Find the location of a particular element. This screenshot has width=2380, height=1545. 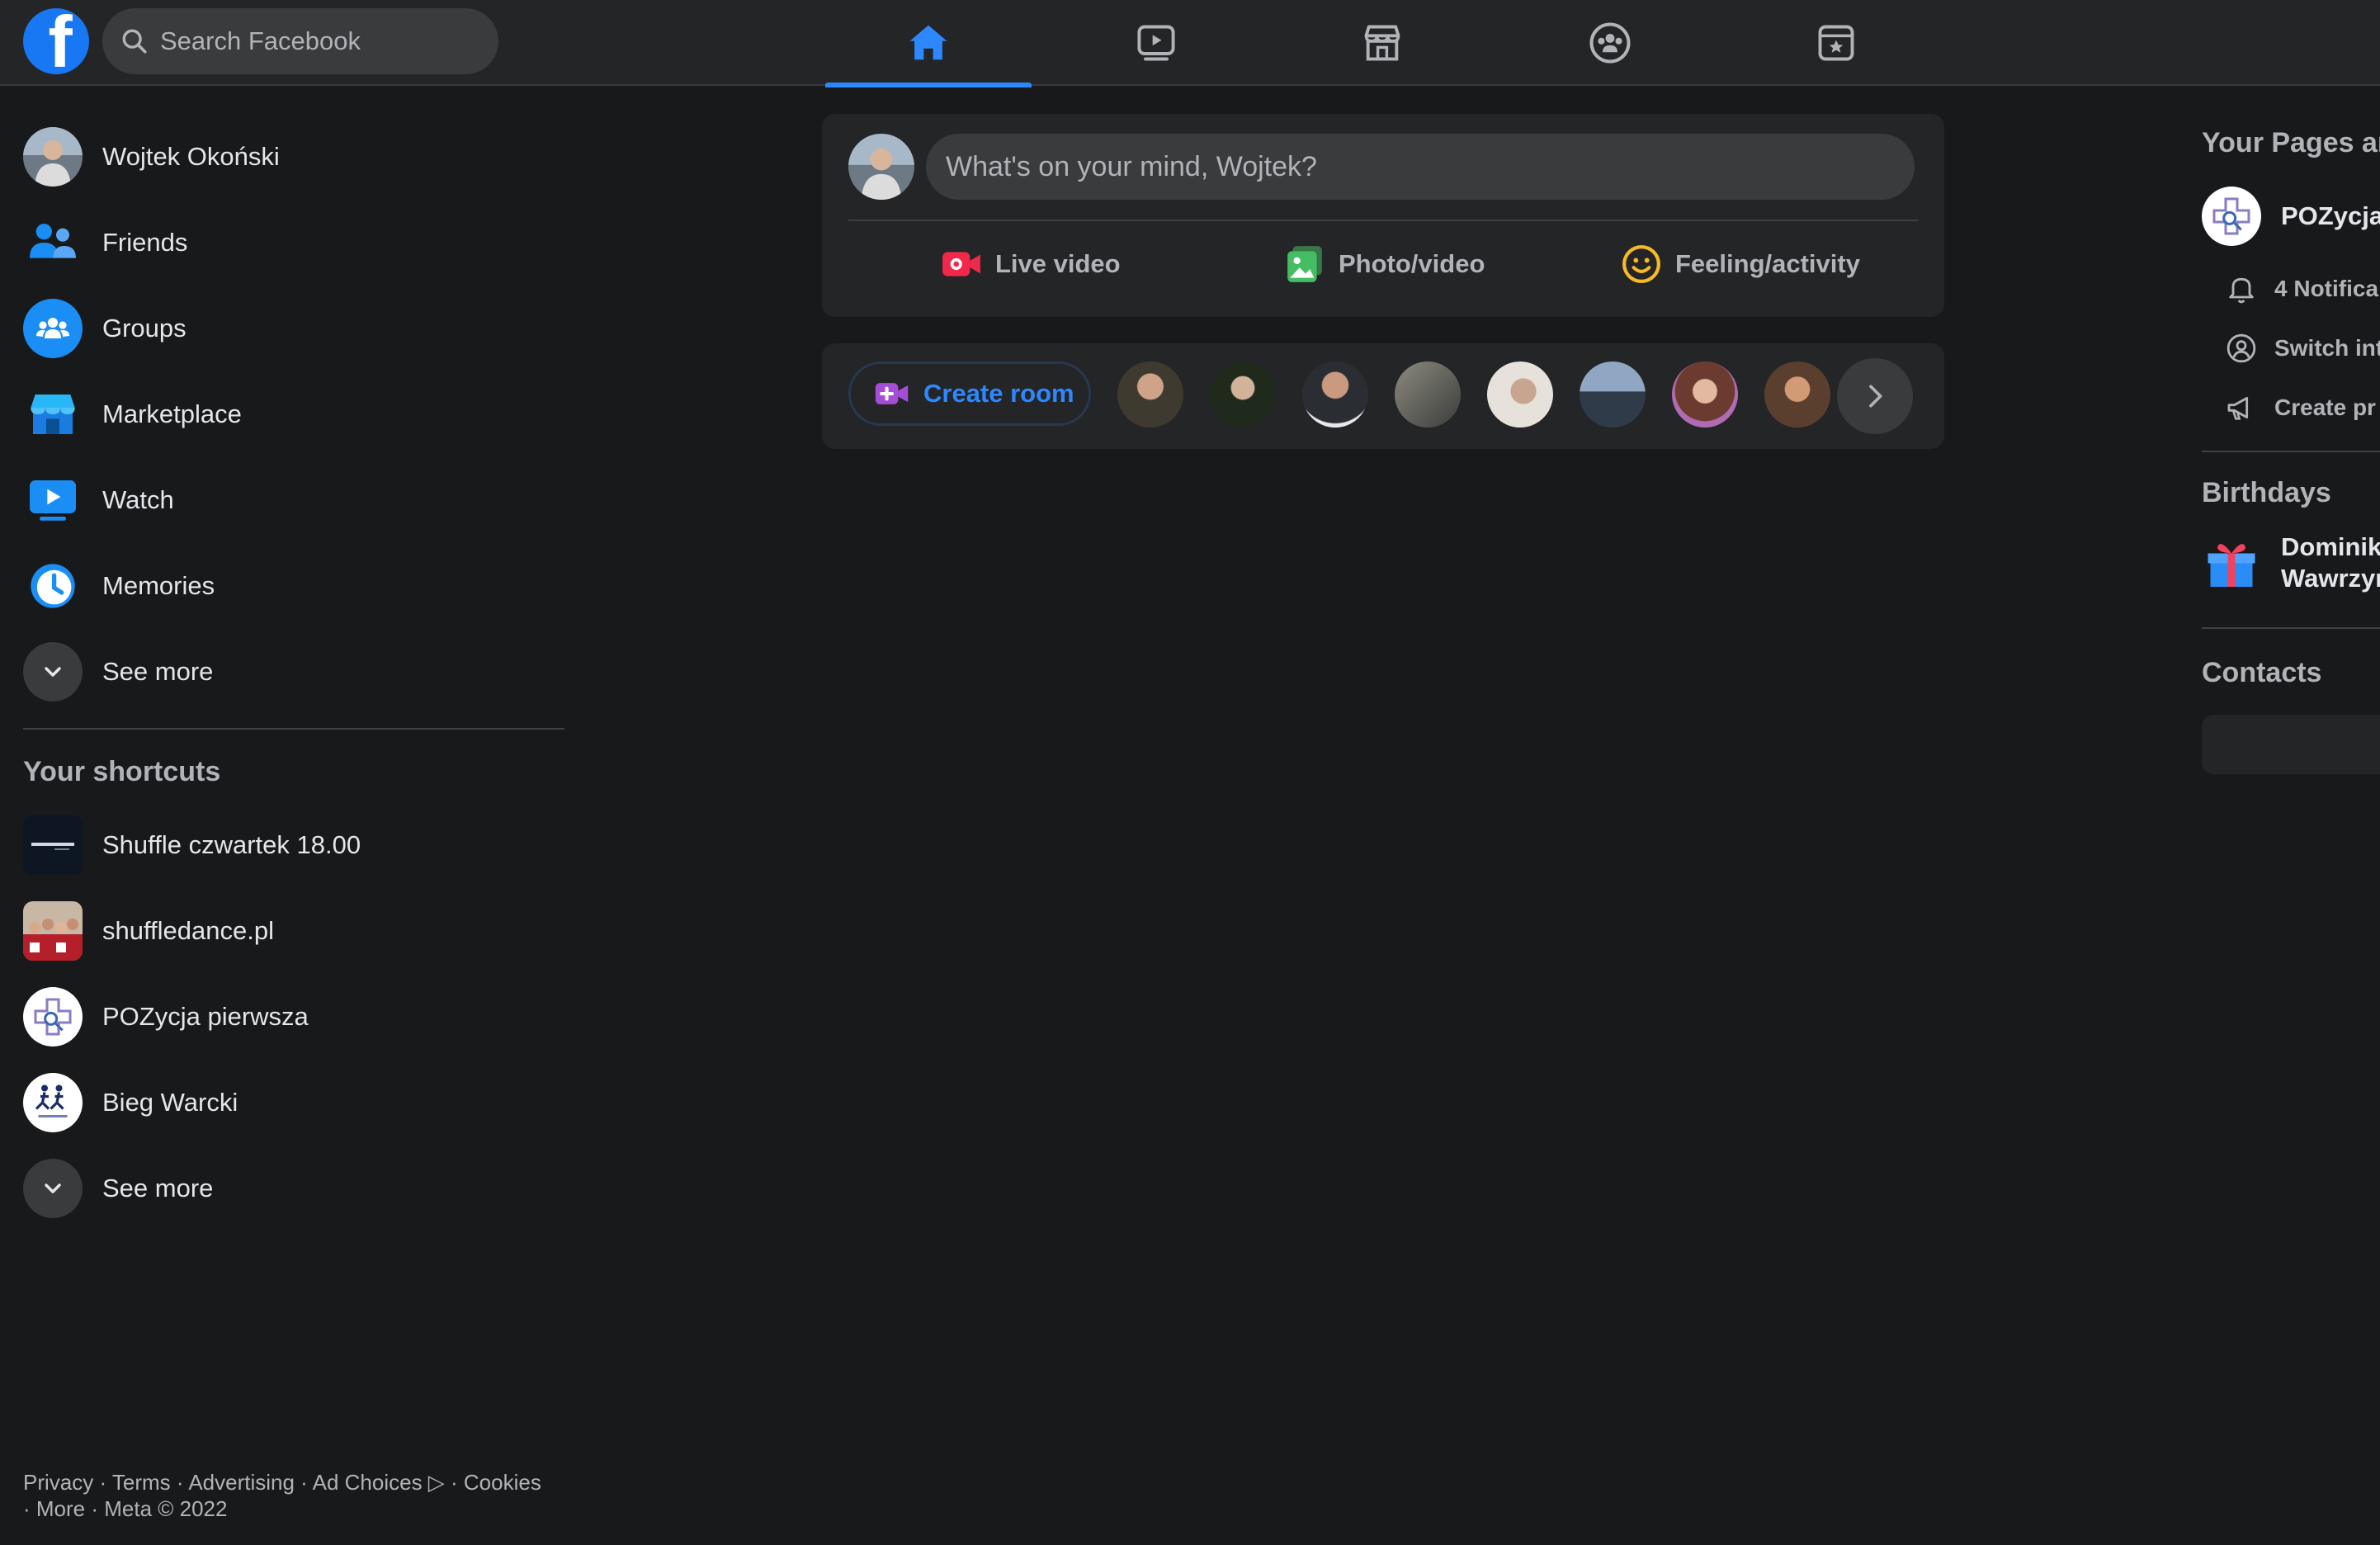

friends-icon is located at coordinates (53, 242).